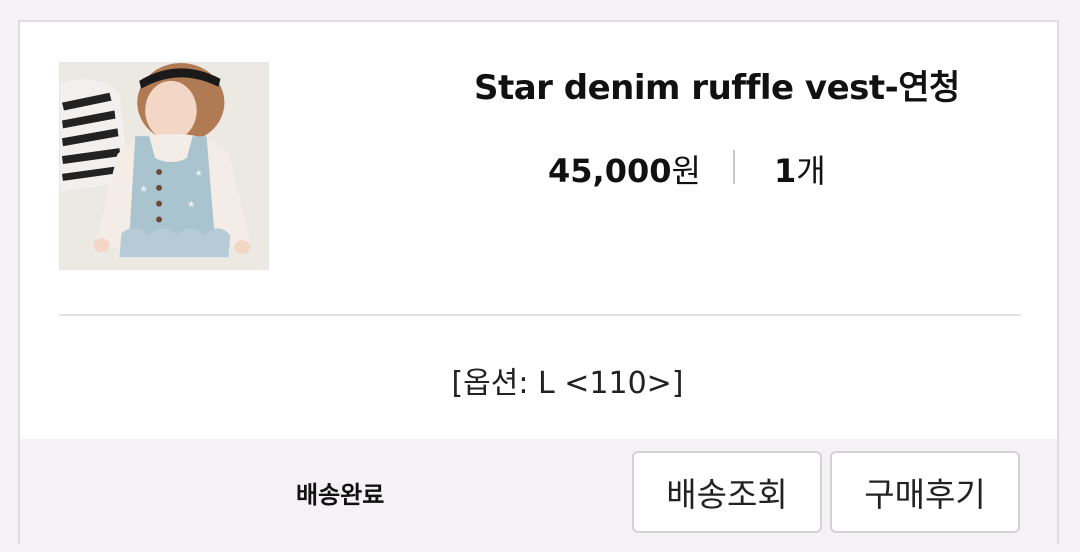  Describe the element at coordinates (610, 171) in the screenshot. I see `price-number: 45,000` at that location.